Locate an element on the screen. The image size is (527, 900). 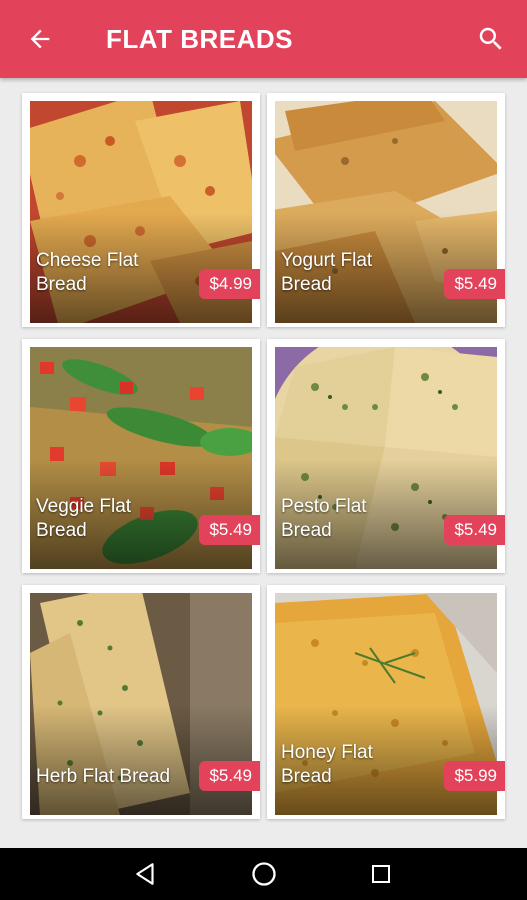
system-nav-bar is located at coordinates (263, 874).